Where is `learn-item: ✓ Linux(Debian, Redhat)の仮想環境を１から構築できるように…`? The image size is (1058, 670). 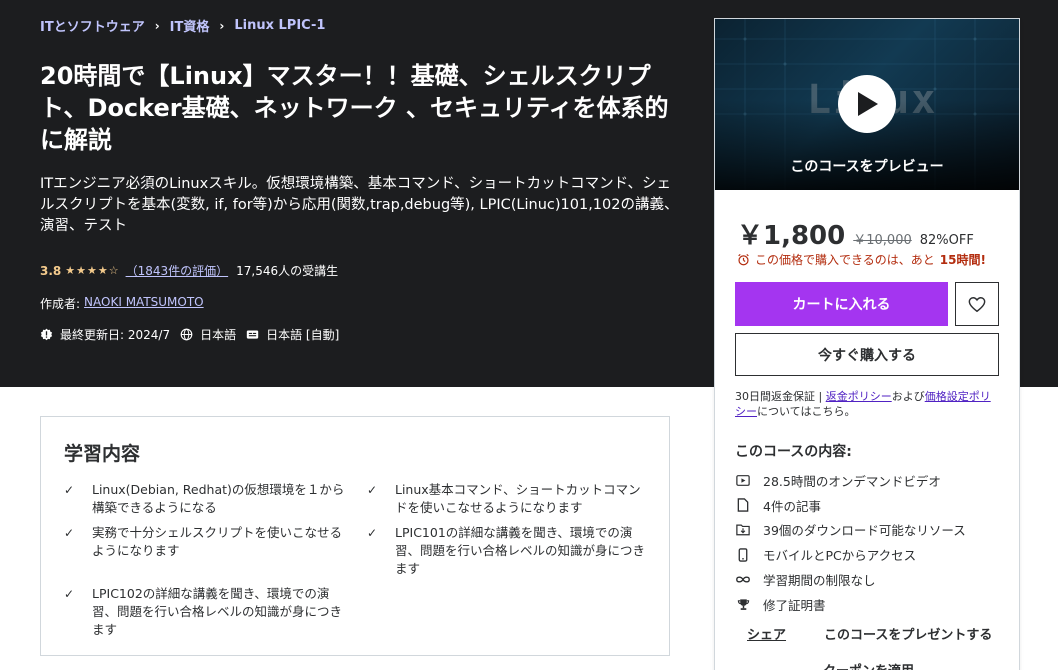 learn-item: ✓ Linux(Debian, Redhat)の仮想環境を１から構築できるように… is located at coordinates (206, 499).